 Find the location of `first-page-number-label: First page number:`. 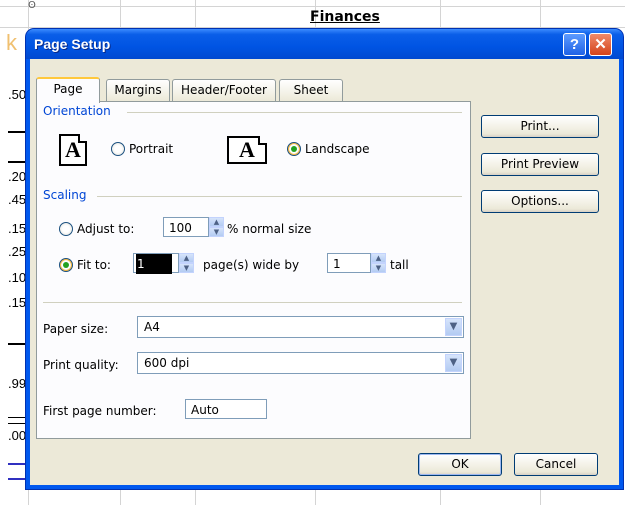

first-page-number-label: First page number: is located at coordinates (100, 411).